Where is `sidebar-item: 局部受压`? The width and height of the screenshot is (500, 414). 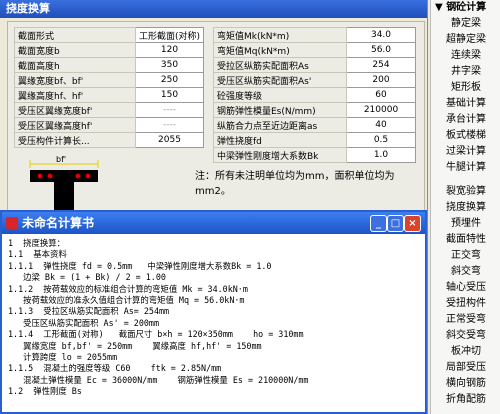 sidebar-item: 局部受压 is located at coordinates (465, 368).